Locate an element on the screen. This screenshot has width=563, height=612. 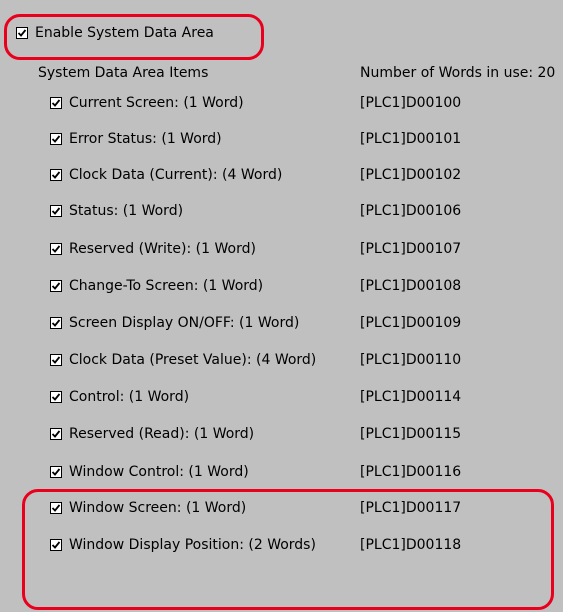
item-address: [PLC1]D00118 is located at coordinates (411, 545).